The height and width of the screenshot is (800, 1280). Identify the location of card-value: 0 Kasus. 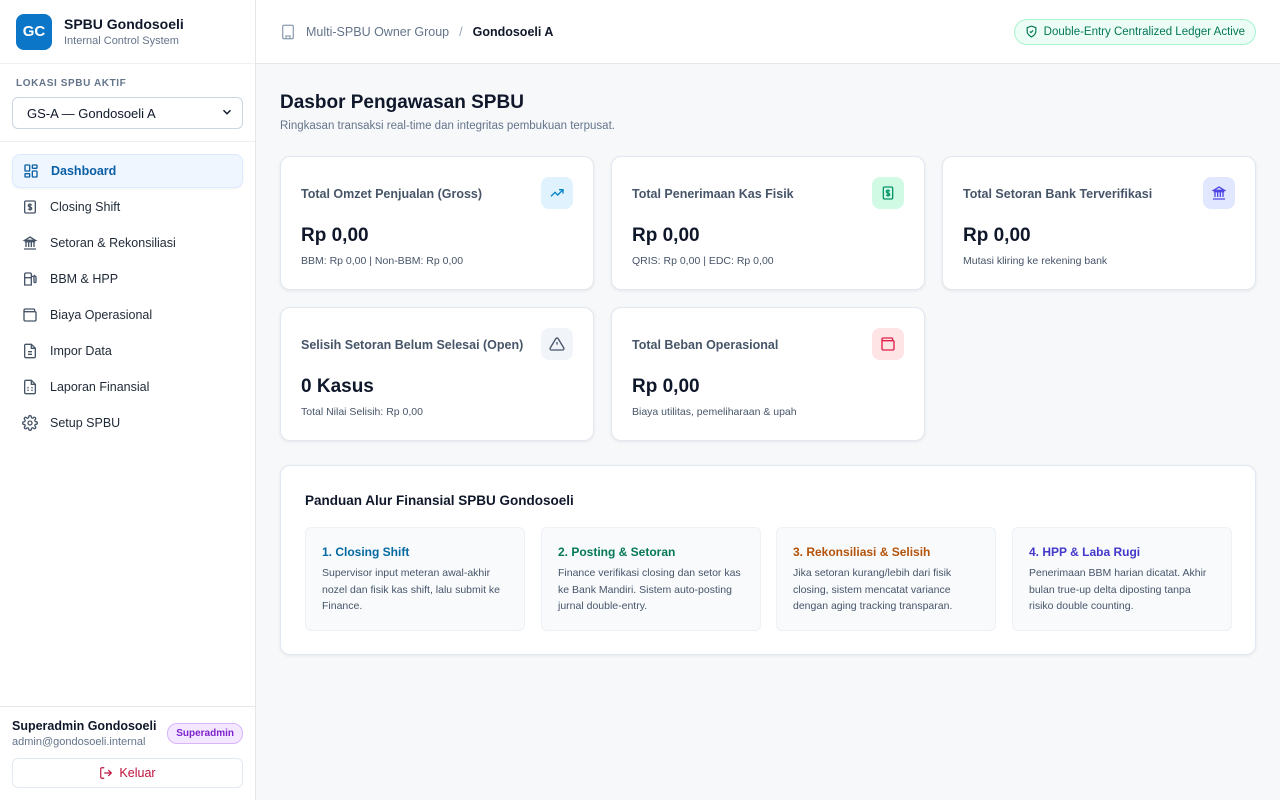
(337, 386).